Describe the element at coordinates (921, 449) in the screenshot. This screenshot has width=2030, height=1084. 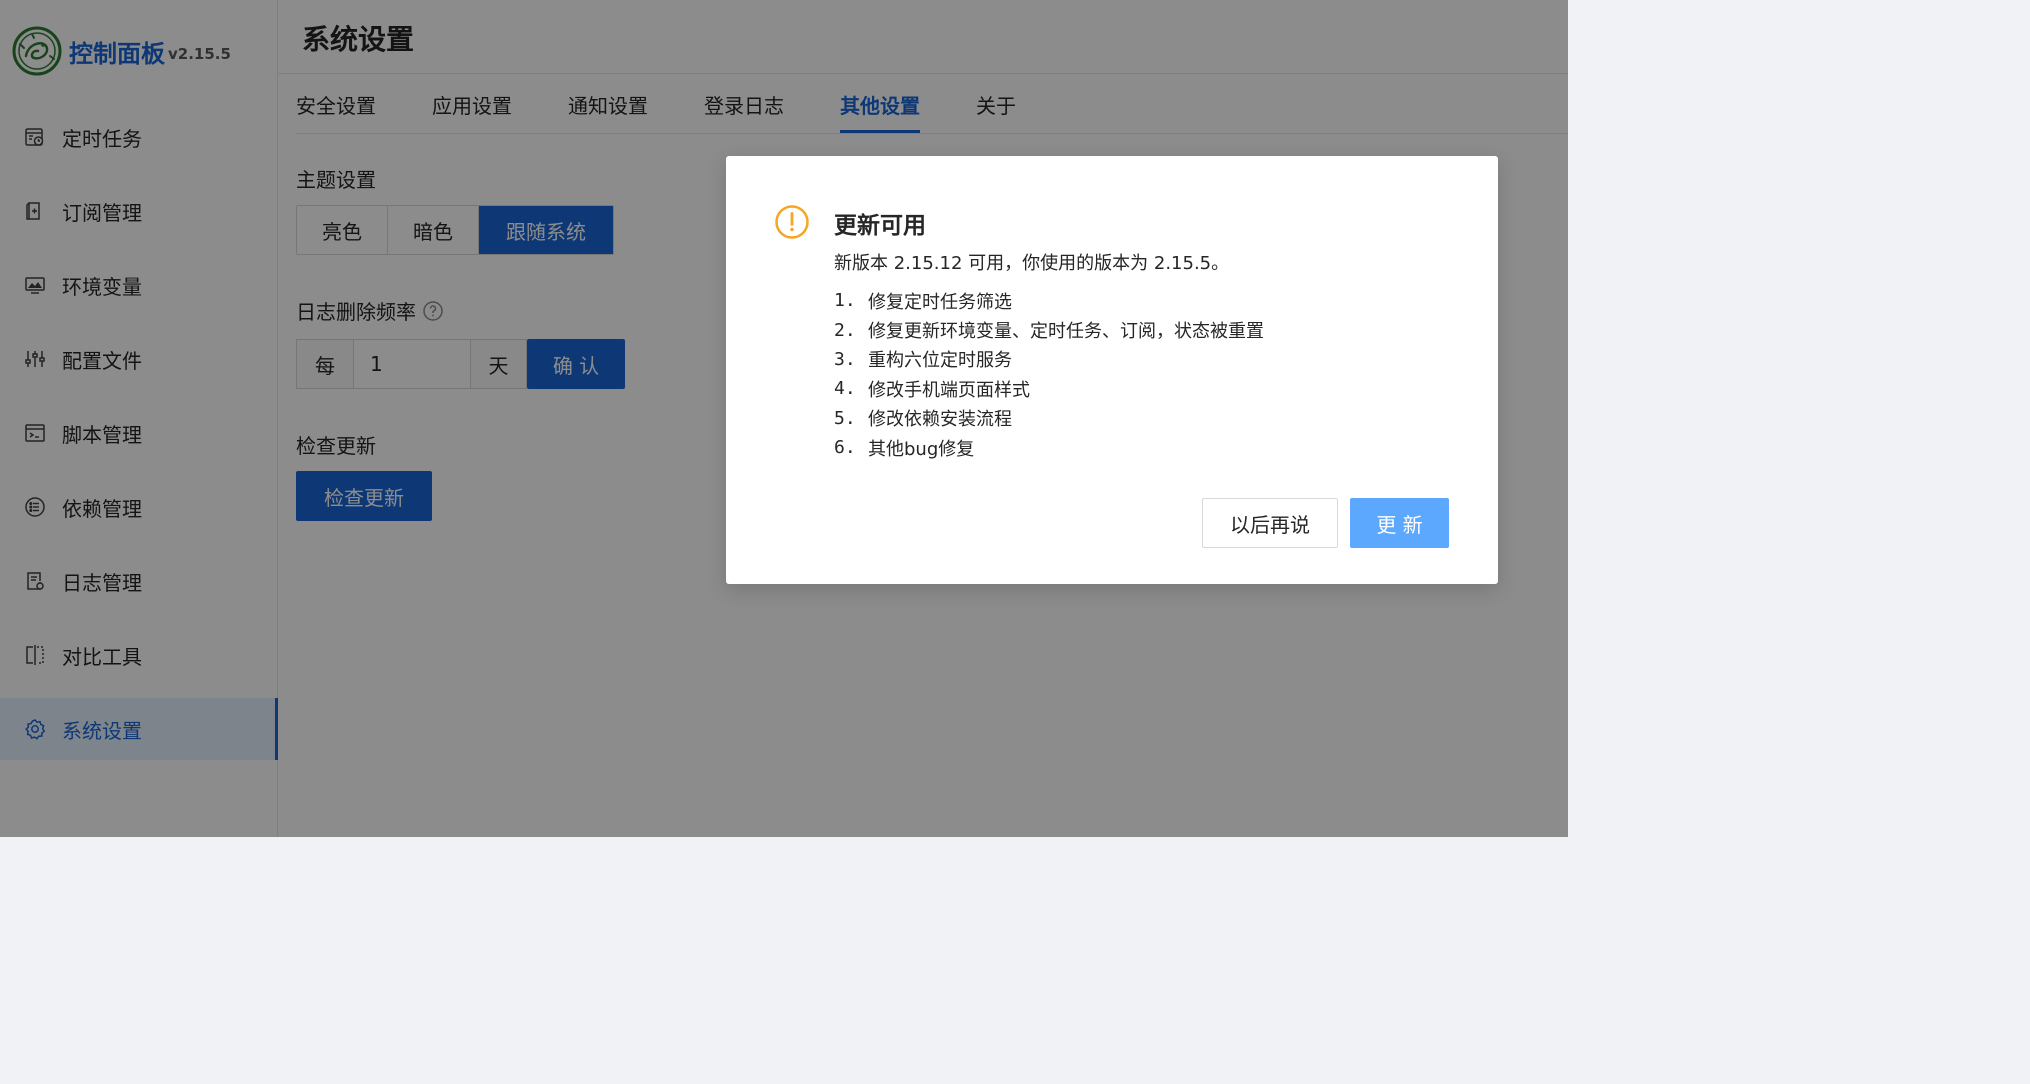
I see `list-item-text: 其他bug修复` at that location.